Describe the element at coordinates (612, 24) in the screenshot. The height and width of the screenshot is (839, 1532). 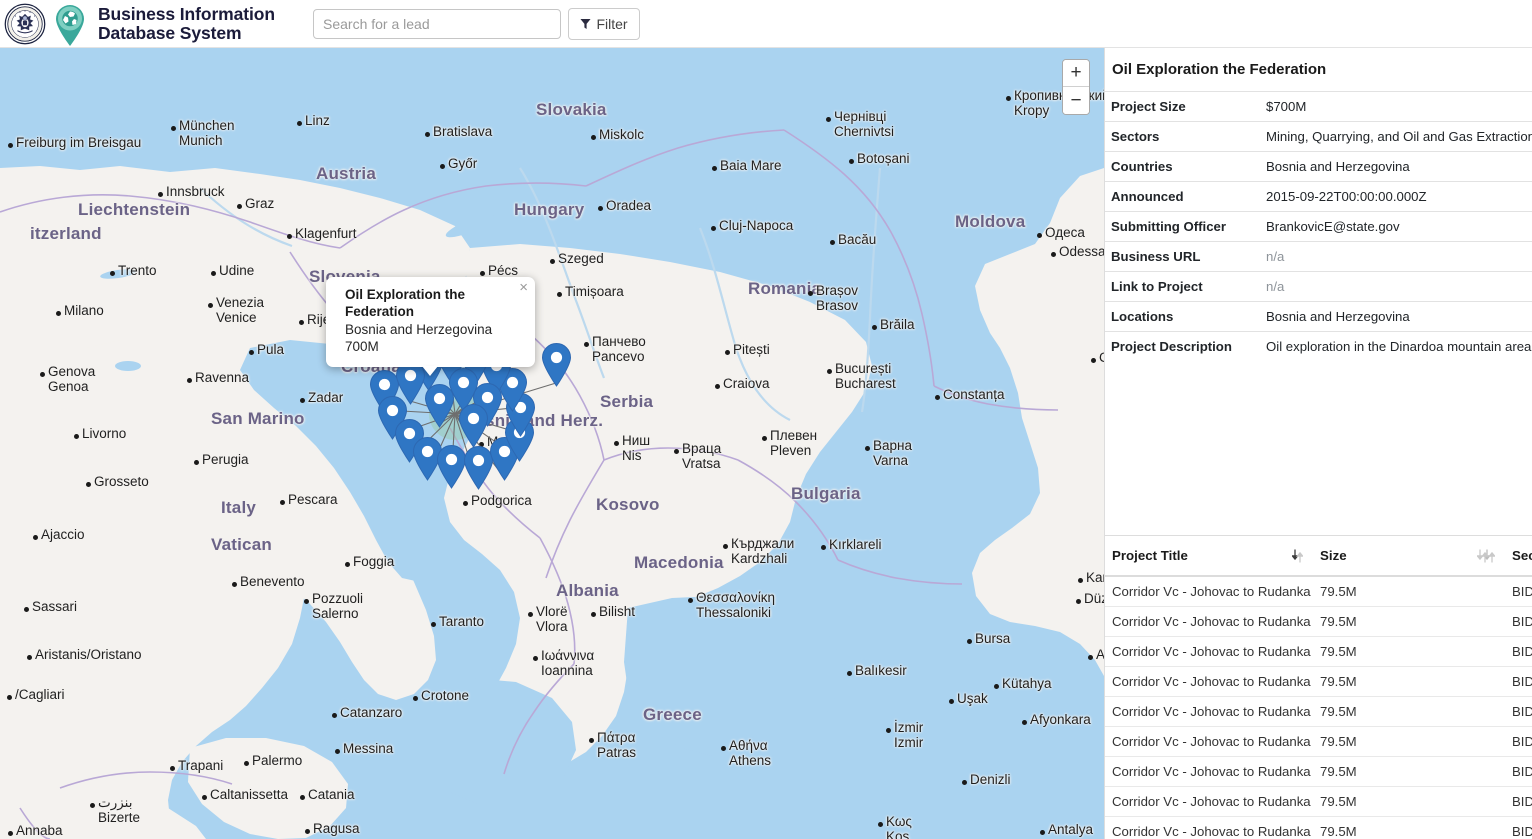
I see `filter-button-label: Filter` at that location.